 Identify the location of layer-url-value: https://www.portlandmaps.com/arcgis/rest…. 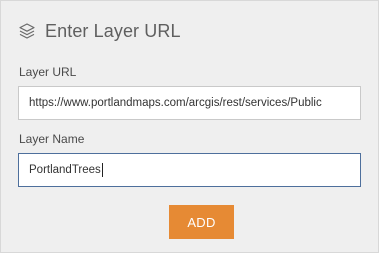
(175, 103).